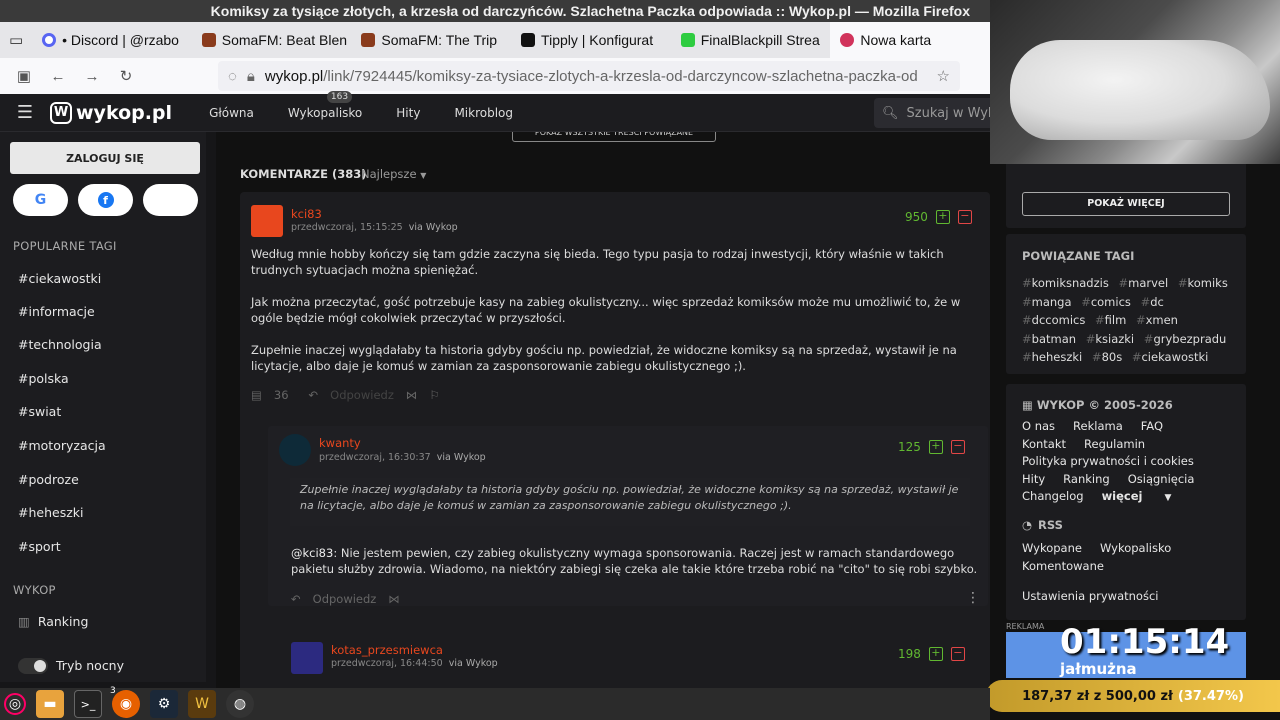 The image size is (1280, 720). Describe the element at coordinates (751, 40) in the screenshot. I see `tab-finalblackpill: FinalBlackpill Strea` at that location.